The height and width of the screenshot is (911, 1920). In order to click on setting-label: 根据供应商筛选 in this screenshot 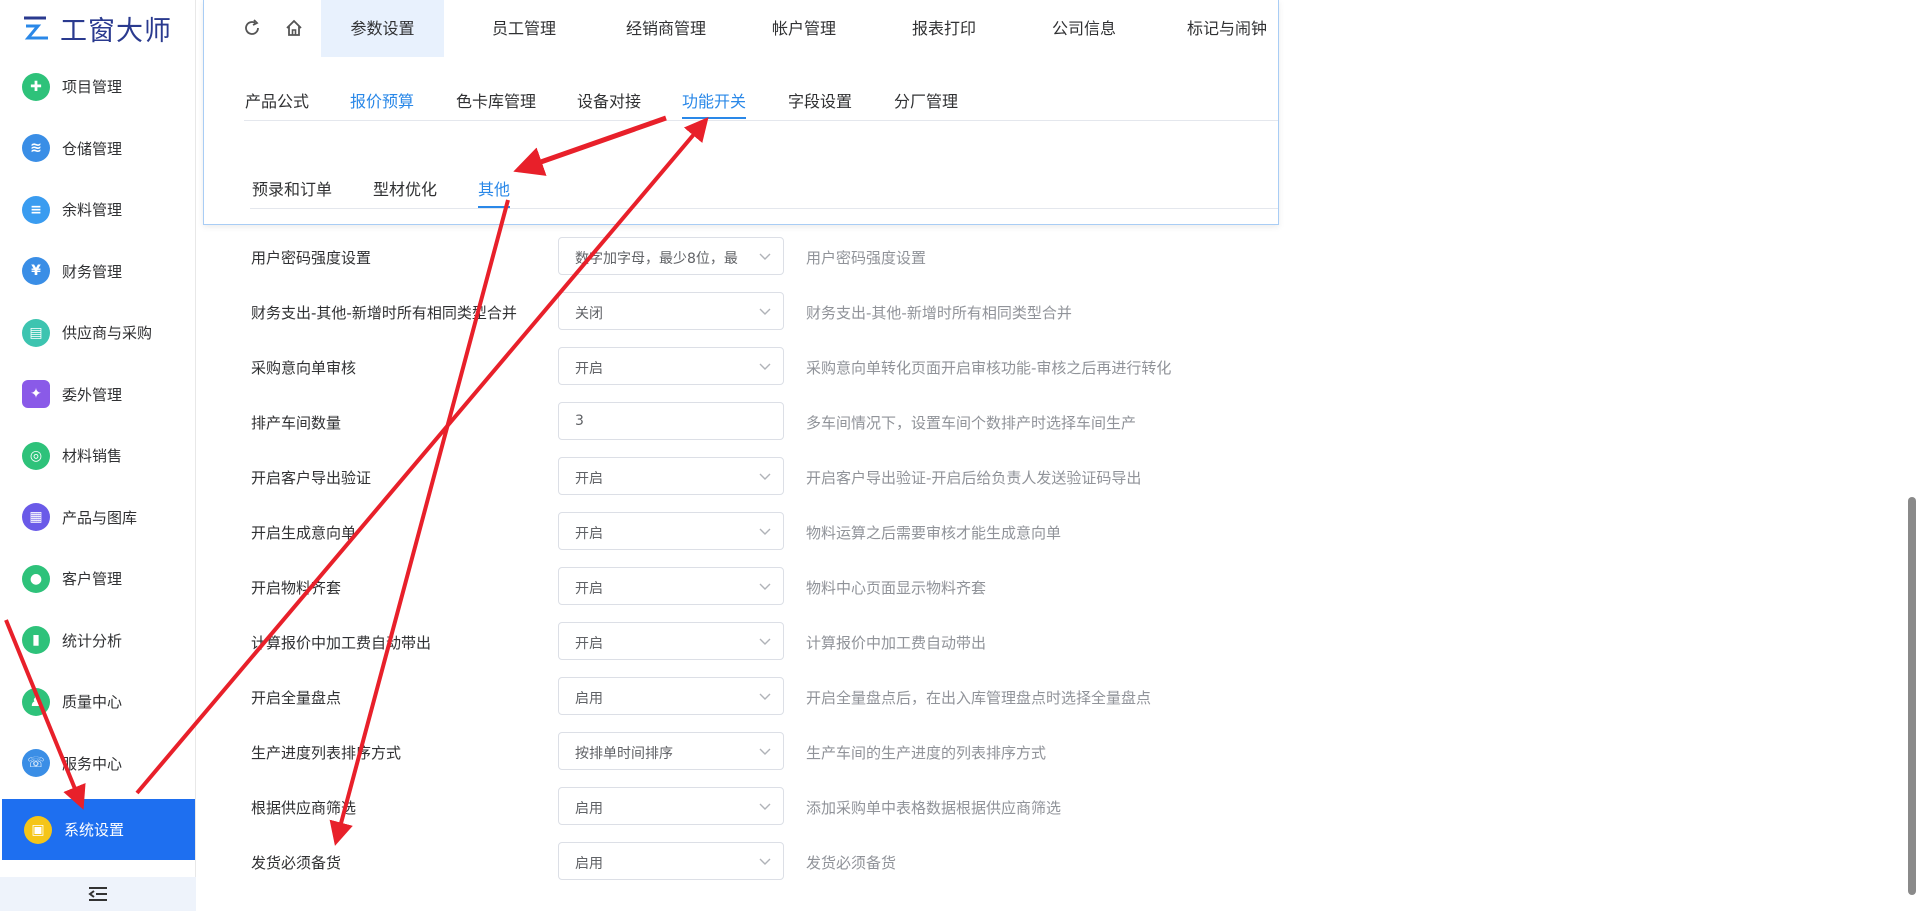, I will do `click(304, 808)`.